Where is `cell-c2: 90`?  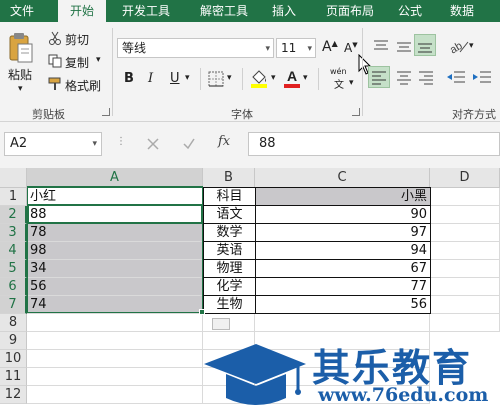 cell-c2: 90 is located at coordinates (343, 214).